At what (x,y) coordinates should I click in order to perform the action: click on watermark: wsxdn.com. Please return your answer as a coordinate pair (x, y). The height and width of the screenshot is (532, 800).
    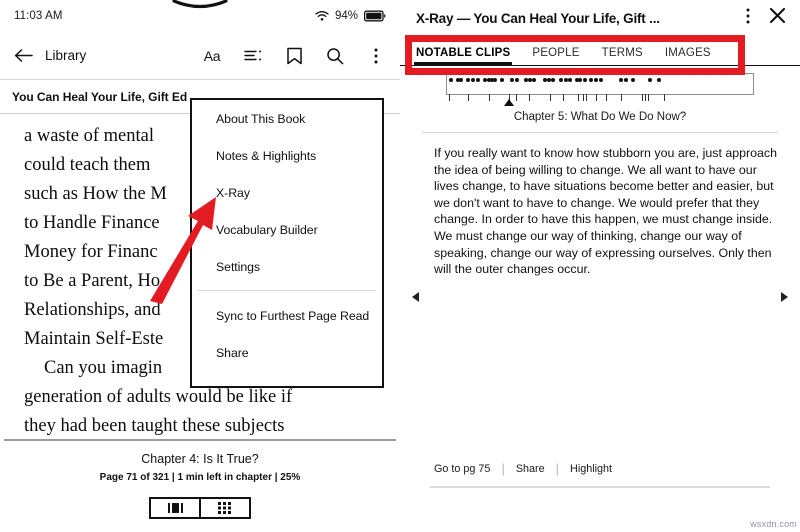
    Looking at the image, I should click on (773, 524).